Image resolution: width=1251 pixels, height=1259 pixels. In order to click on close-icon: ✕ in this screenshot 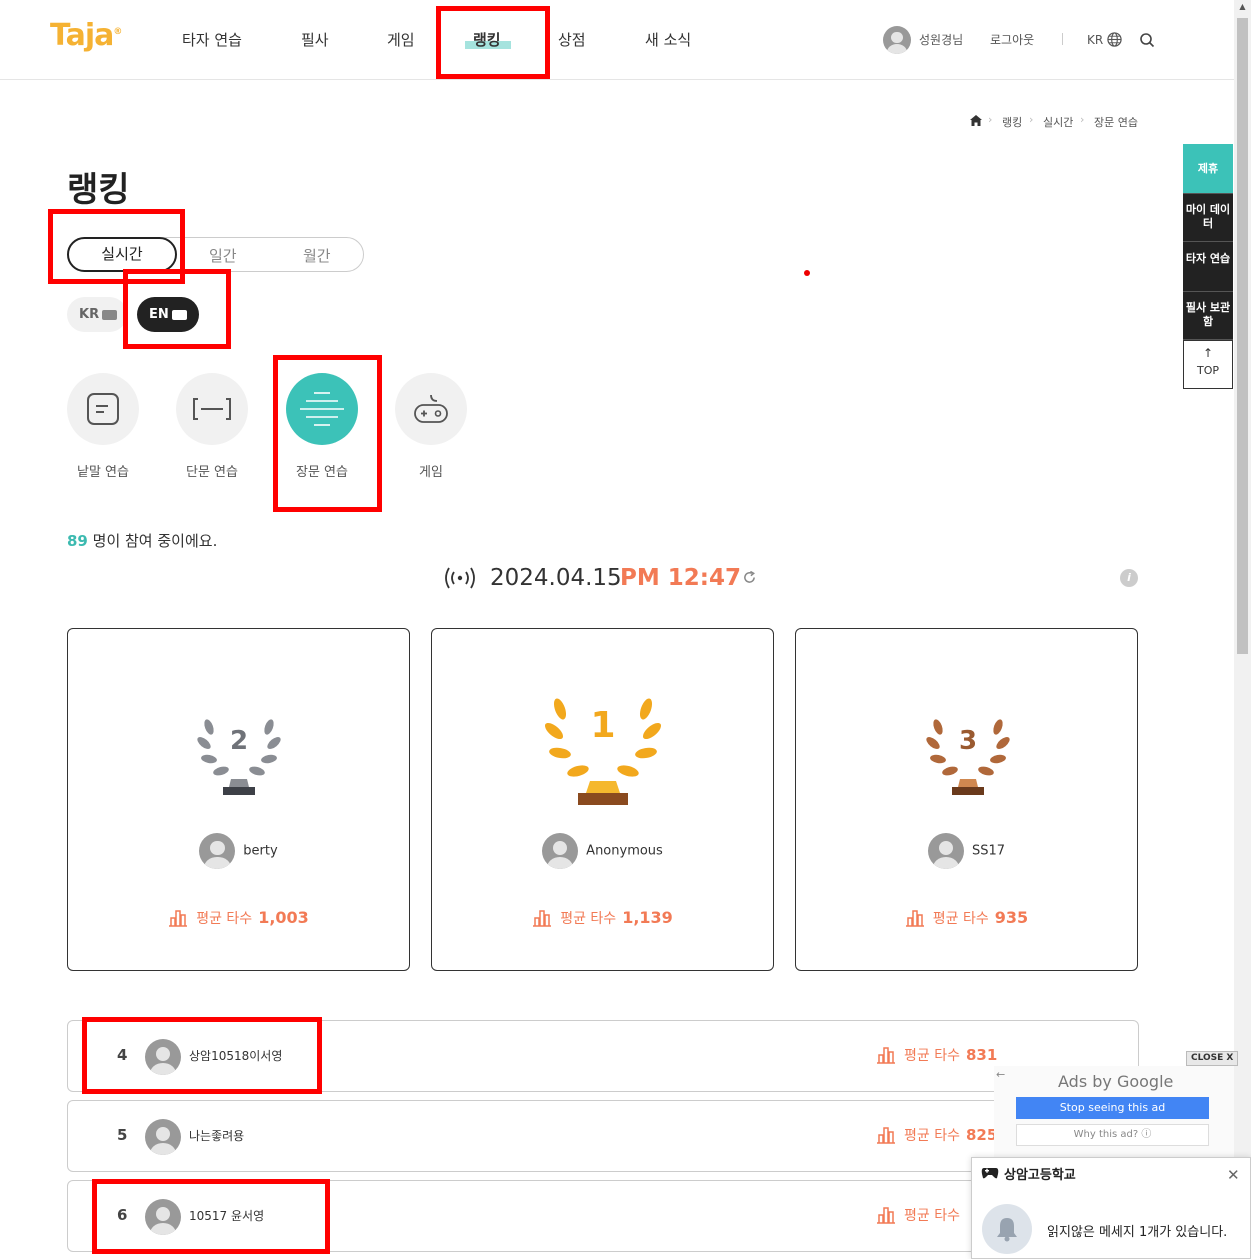, I will do `click(1233, 1175)`.